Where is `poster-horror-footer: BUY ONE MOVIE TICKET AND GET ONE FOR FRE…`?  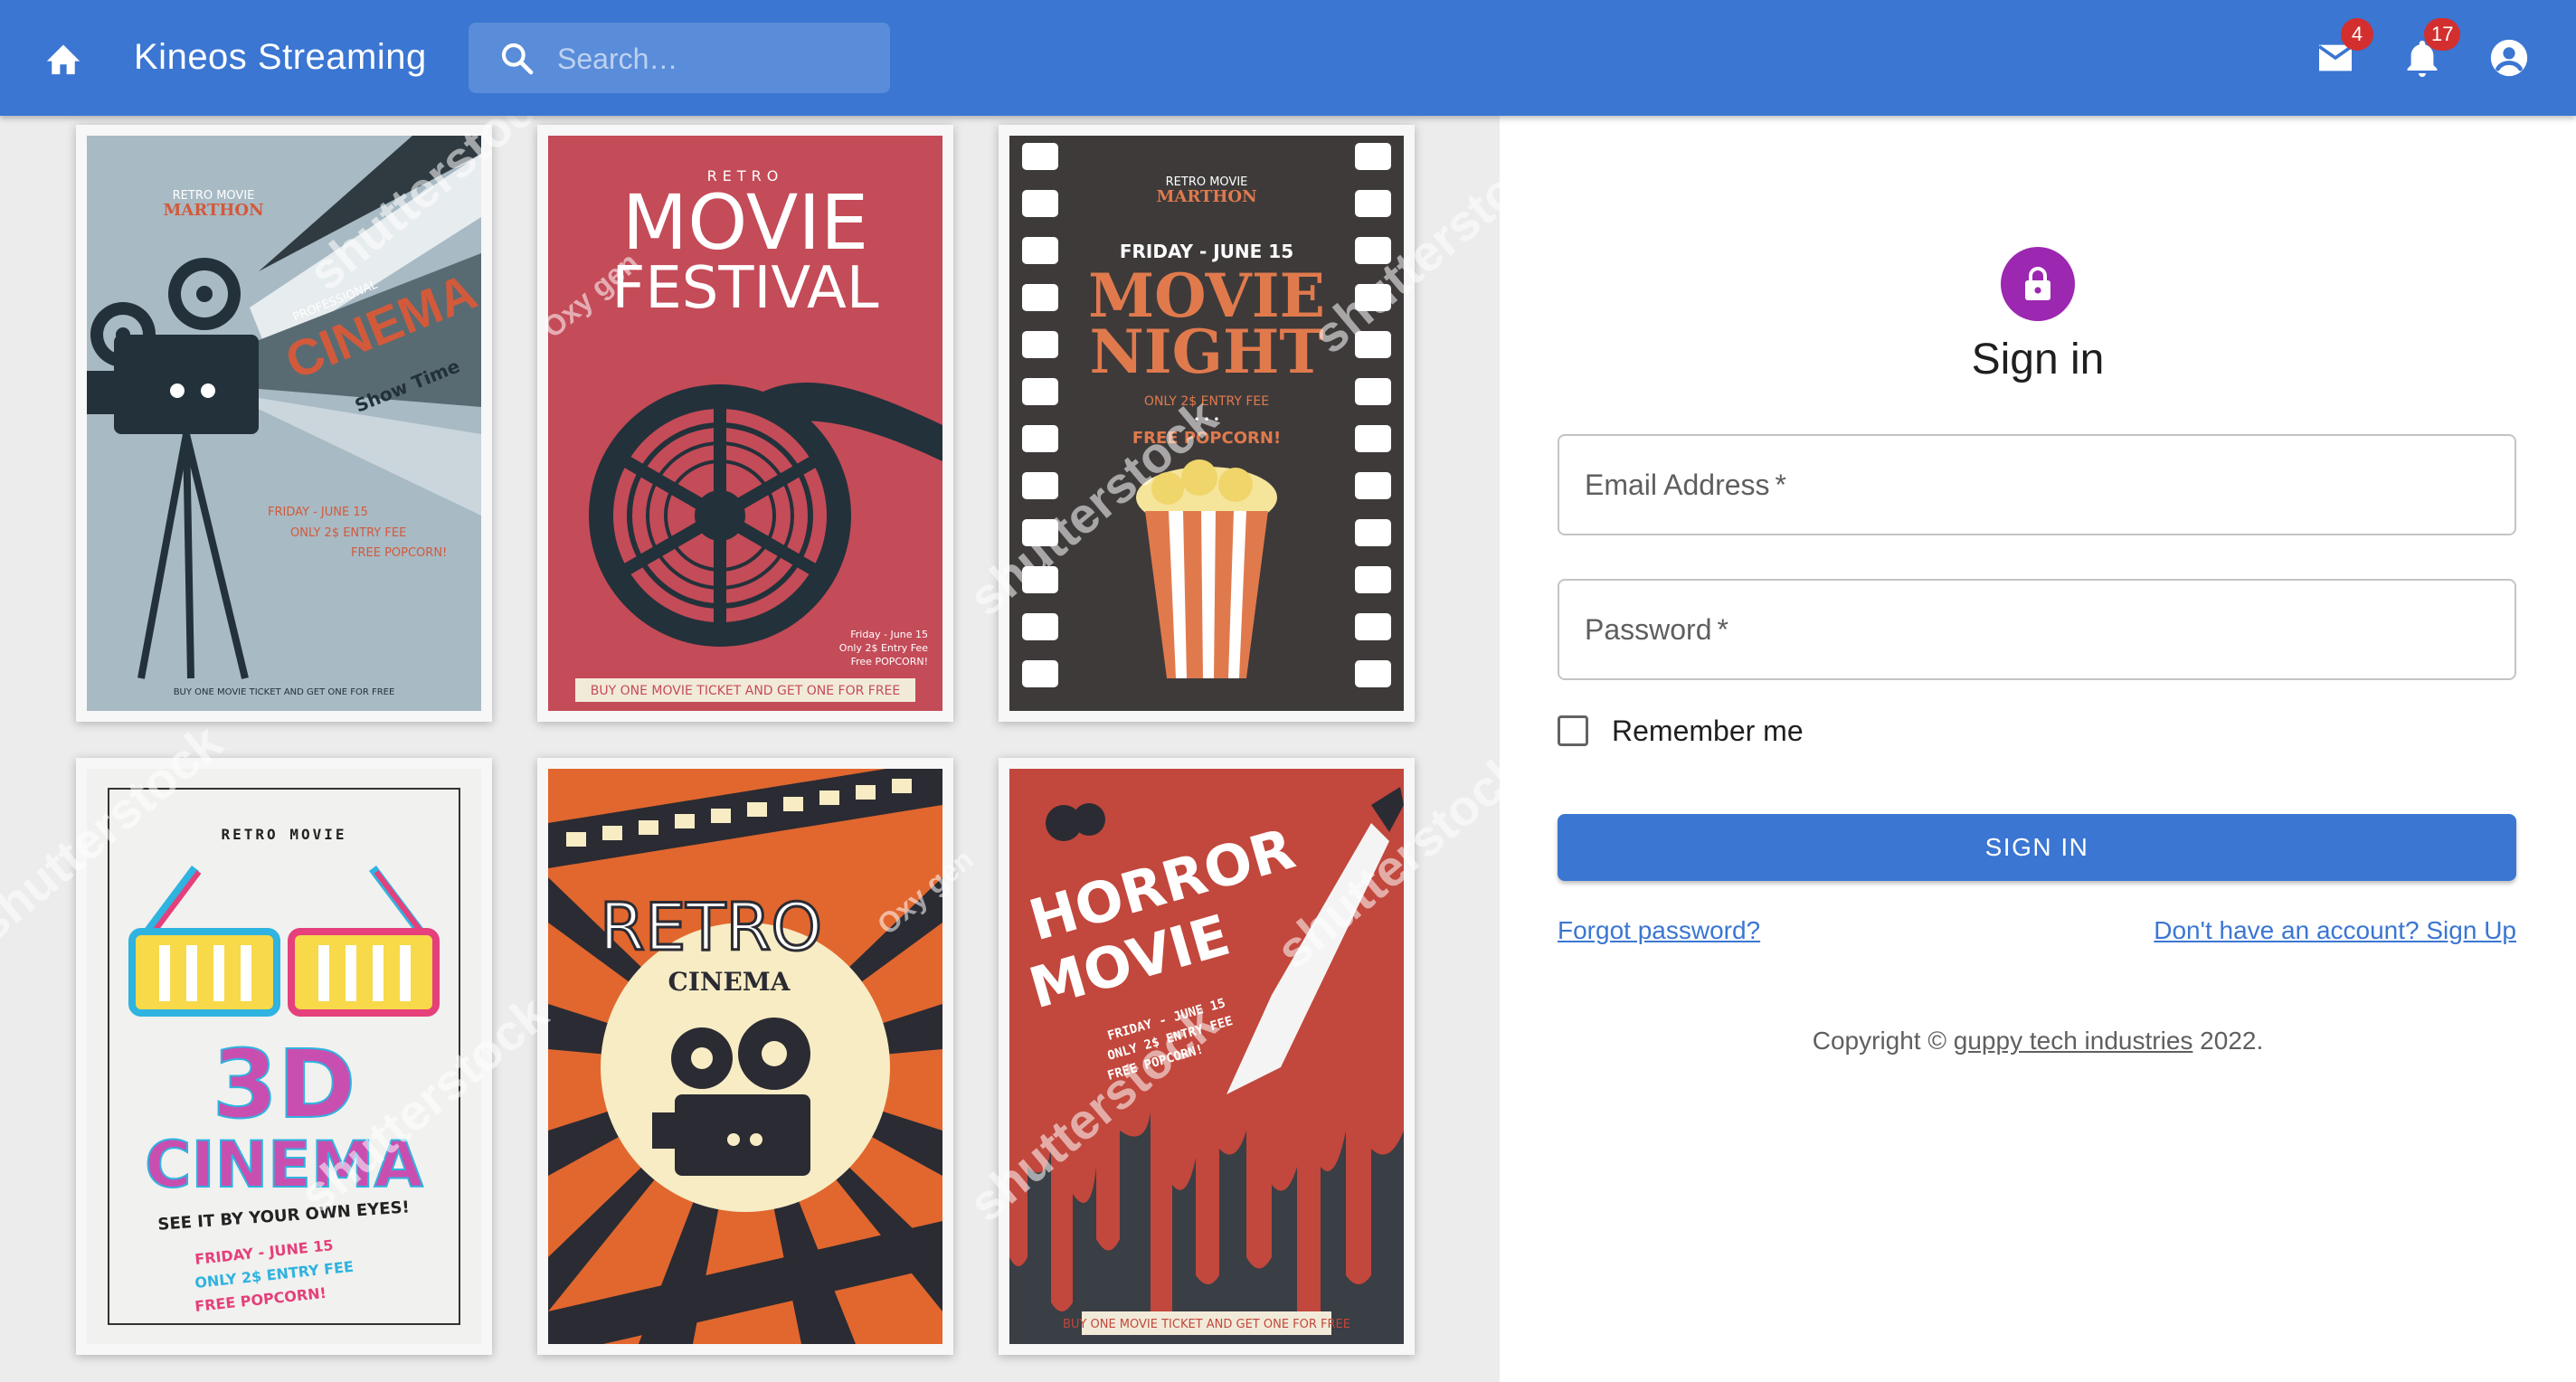
poster-horror-footer: BUY ONE MOVIE TICKET AND GET ONE FOR FRE… is located at coordinates (1206, 1324).